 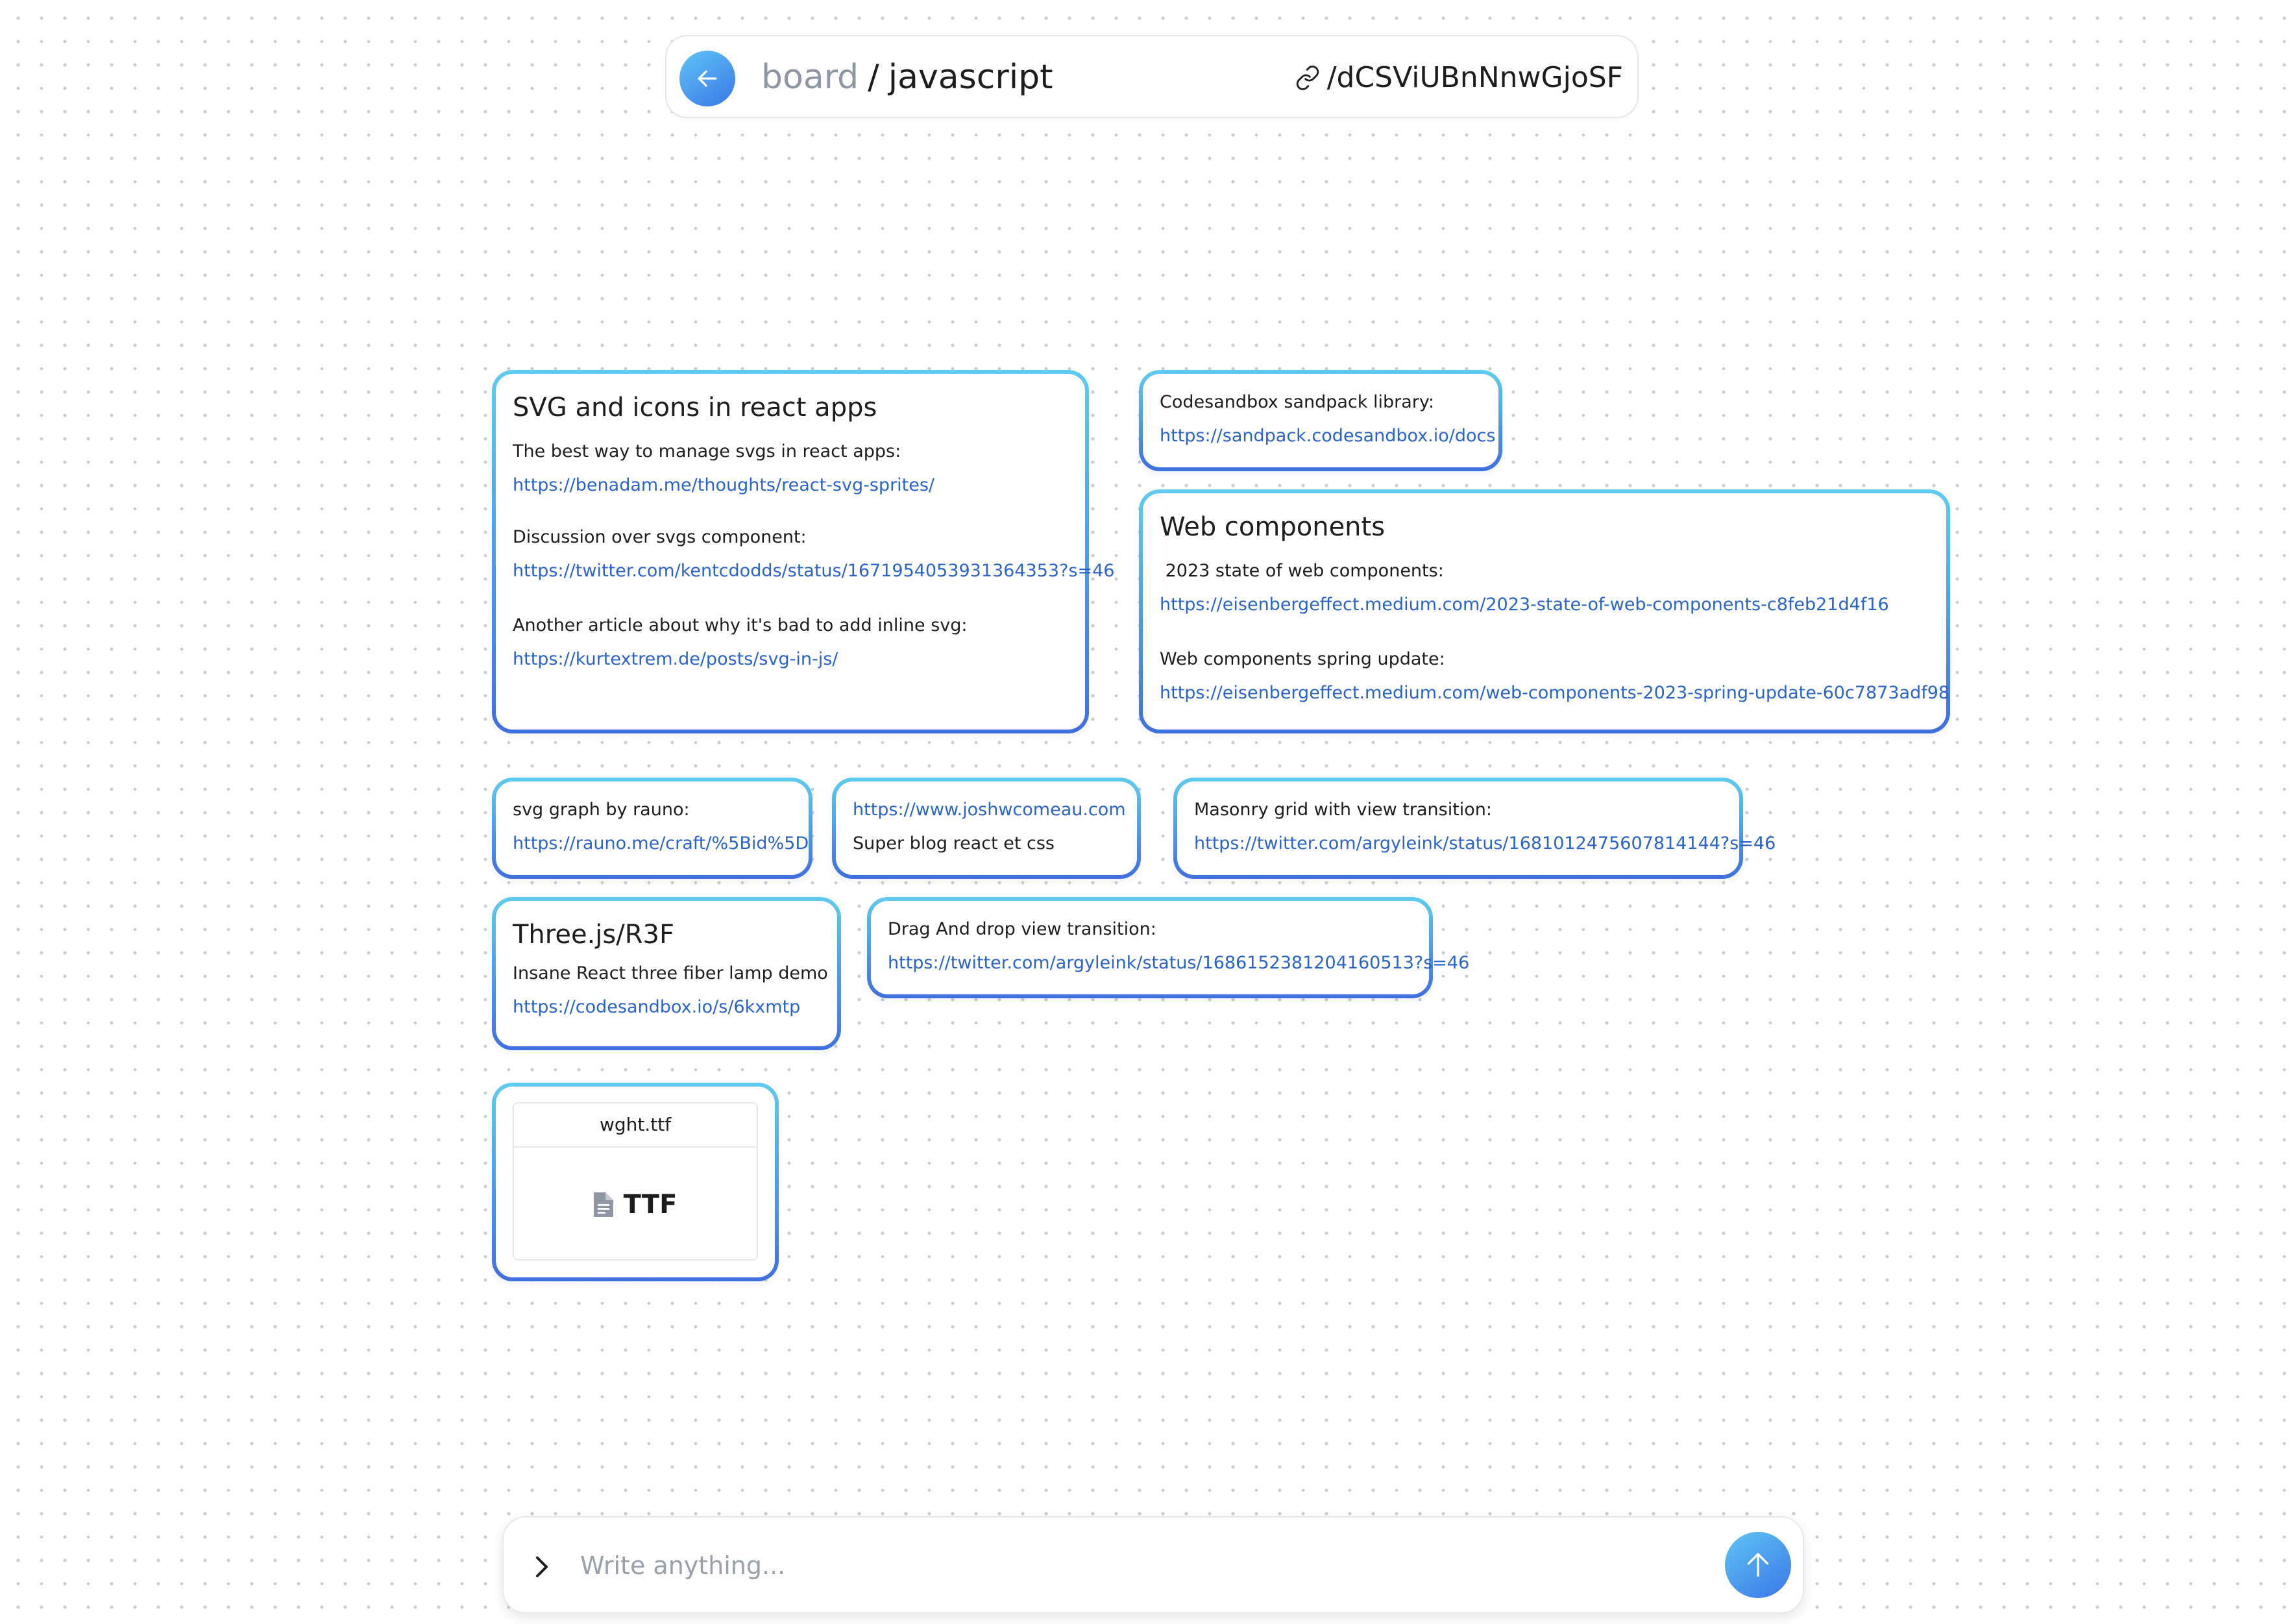 What do you see at coordinates (1302, 571) in the screenshot?
I see `card-text: 2023 state of web components:` at bounding box center [1302, 571].